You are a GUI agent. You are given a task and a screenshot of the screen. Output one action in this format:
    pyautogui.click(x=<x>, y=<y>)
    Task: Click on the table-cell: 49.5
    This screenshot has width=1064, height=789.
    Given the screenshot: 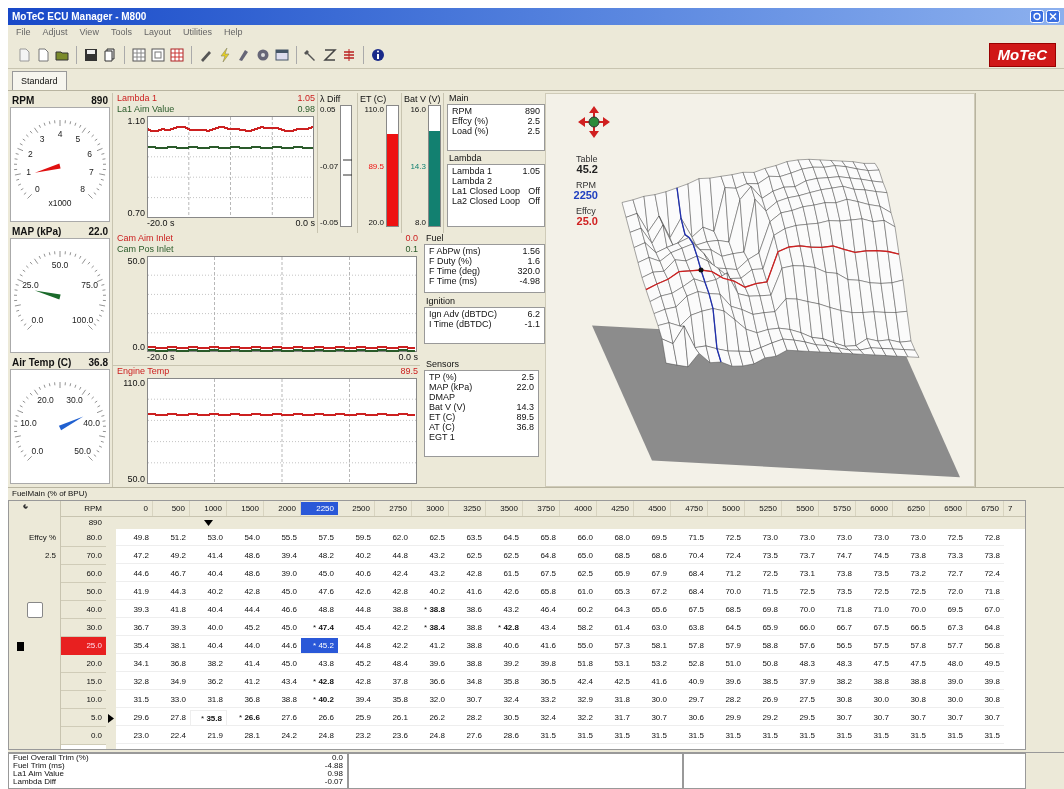 What is the action you would take?
    pyautogui.click(x=985, y=664)
    